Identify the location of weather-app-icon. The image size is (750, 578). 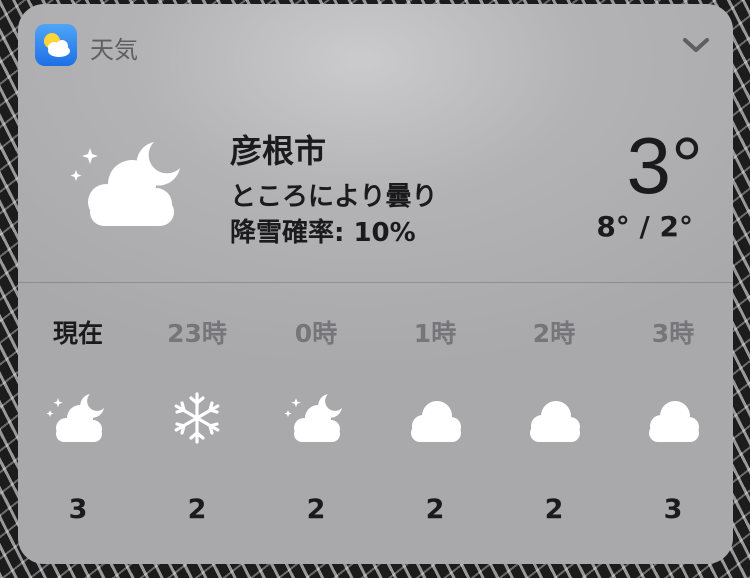
(56, 45).